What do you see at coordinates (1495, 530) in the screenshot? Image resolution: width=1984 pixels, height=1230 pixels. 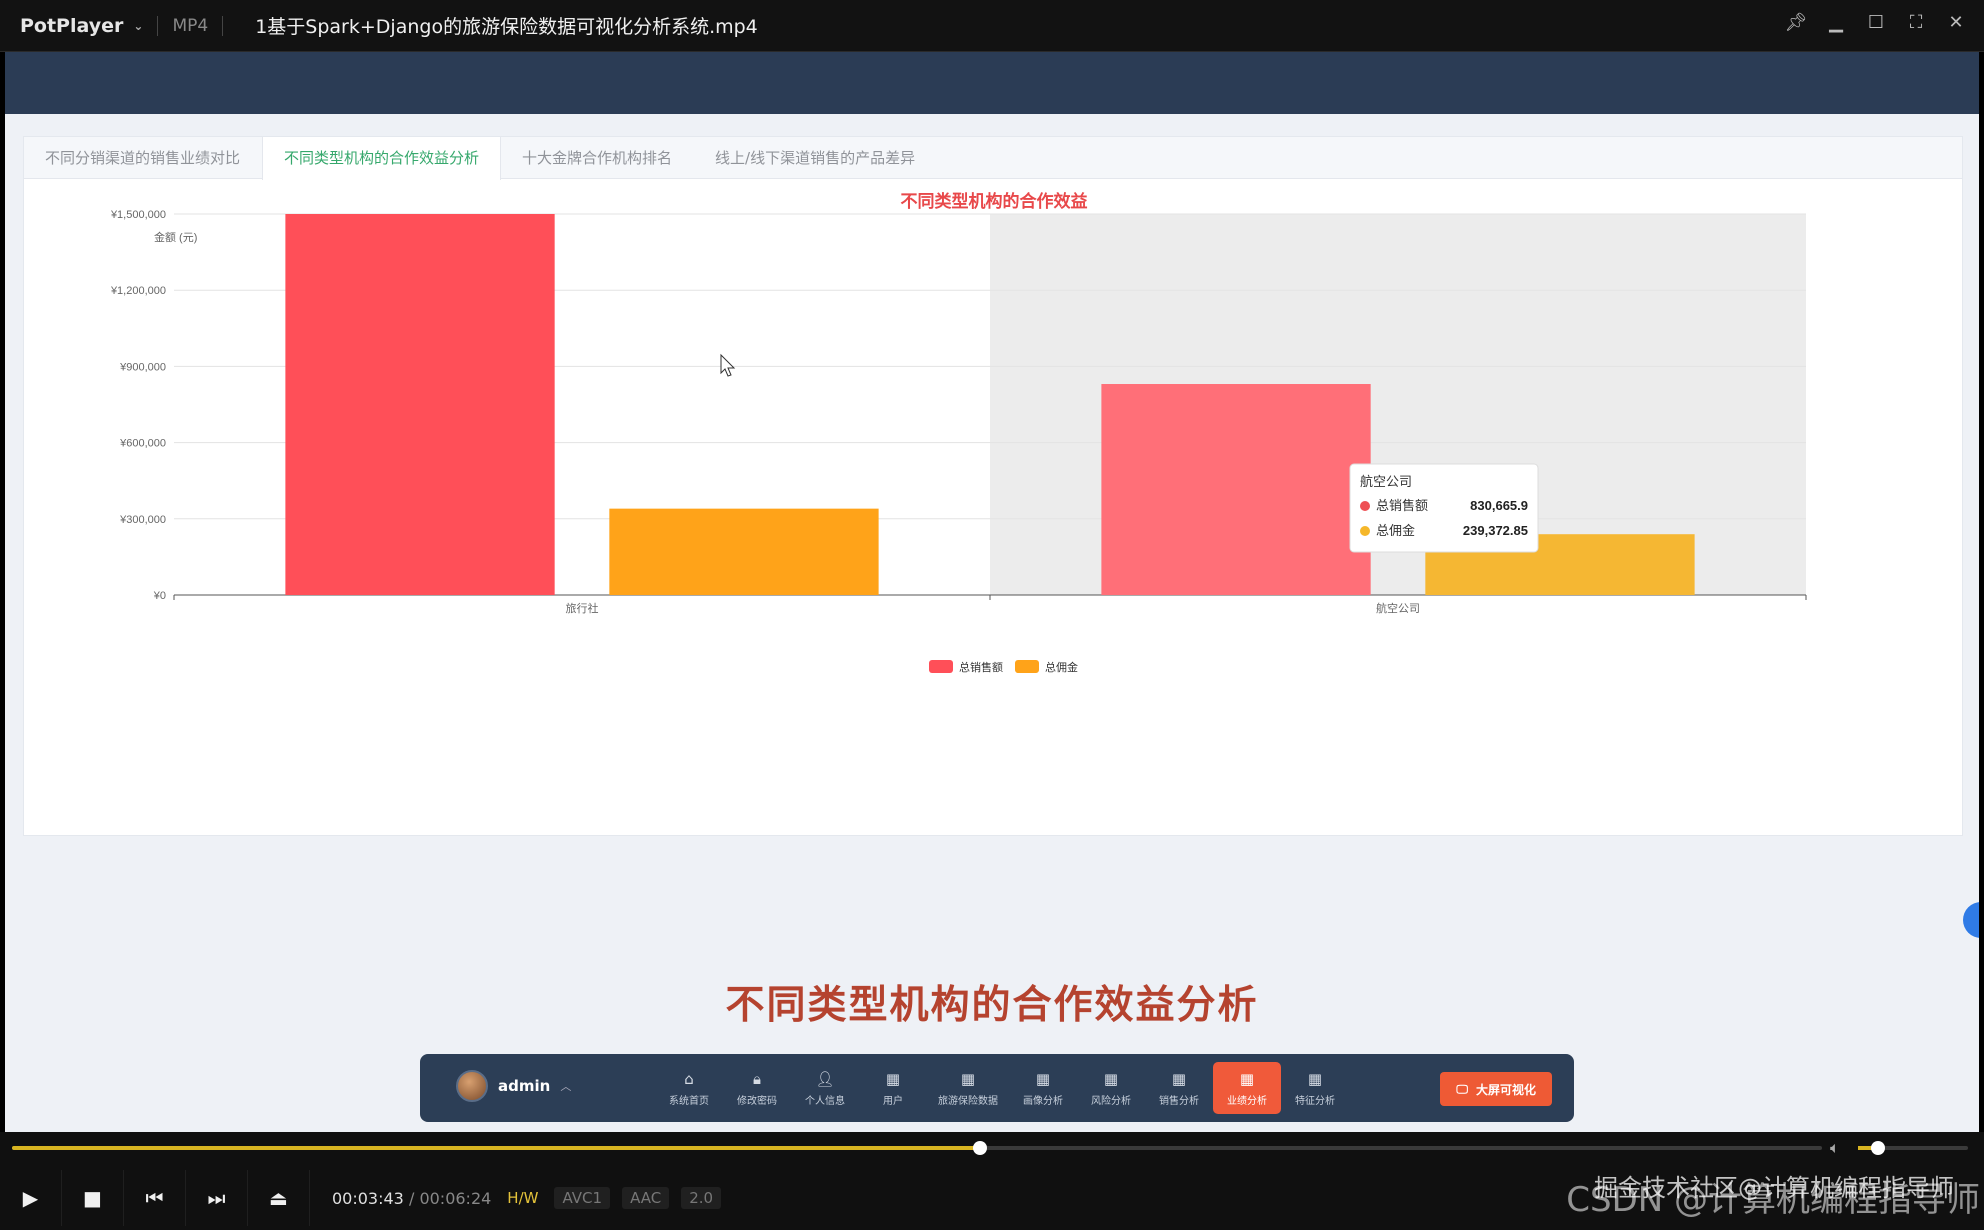 I see `tooltip-value: 239,372.85` at bounding box center [1495, 530].